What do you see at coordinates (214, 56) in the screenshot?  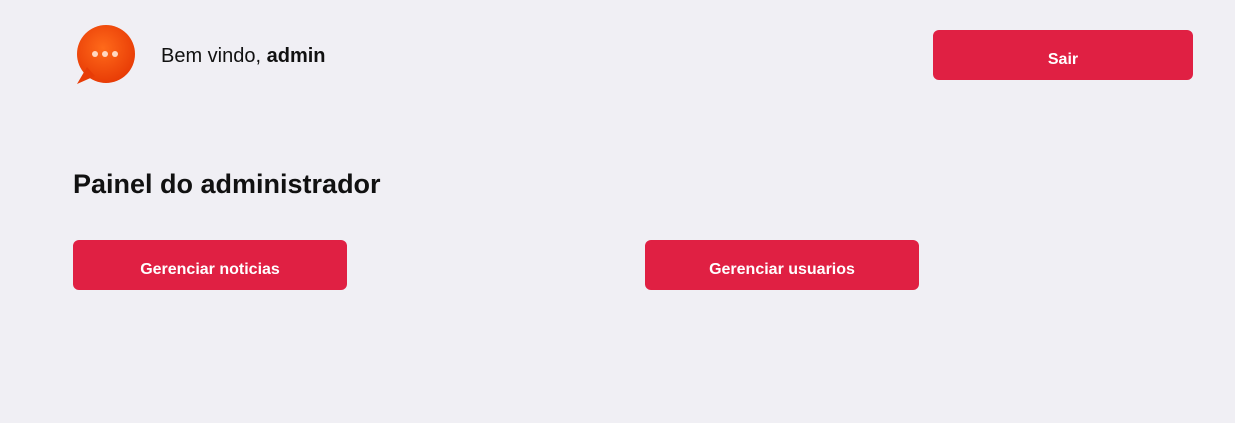 I see `greeting-prefix: Bem vindo,` at bounding box center [214, 56].